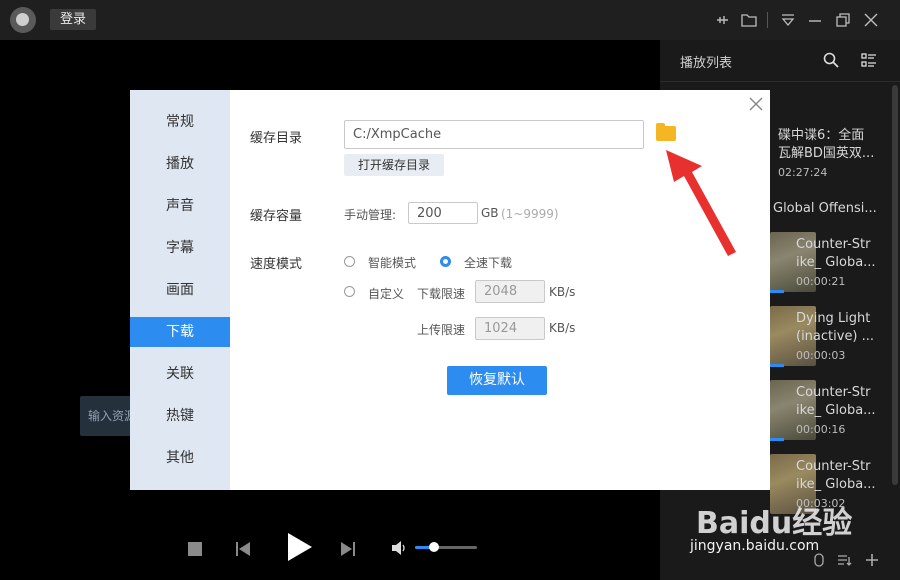  Describe the element at coordinates (386, 293) in the screenshot. I see `custom-label: 自定义` at that location.